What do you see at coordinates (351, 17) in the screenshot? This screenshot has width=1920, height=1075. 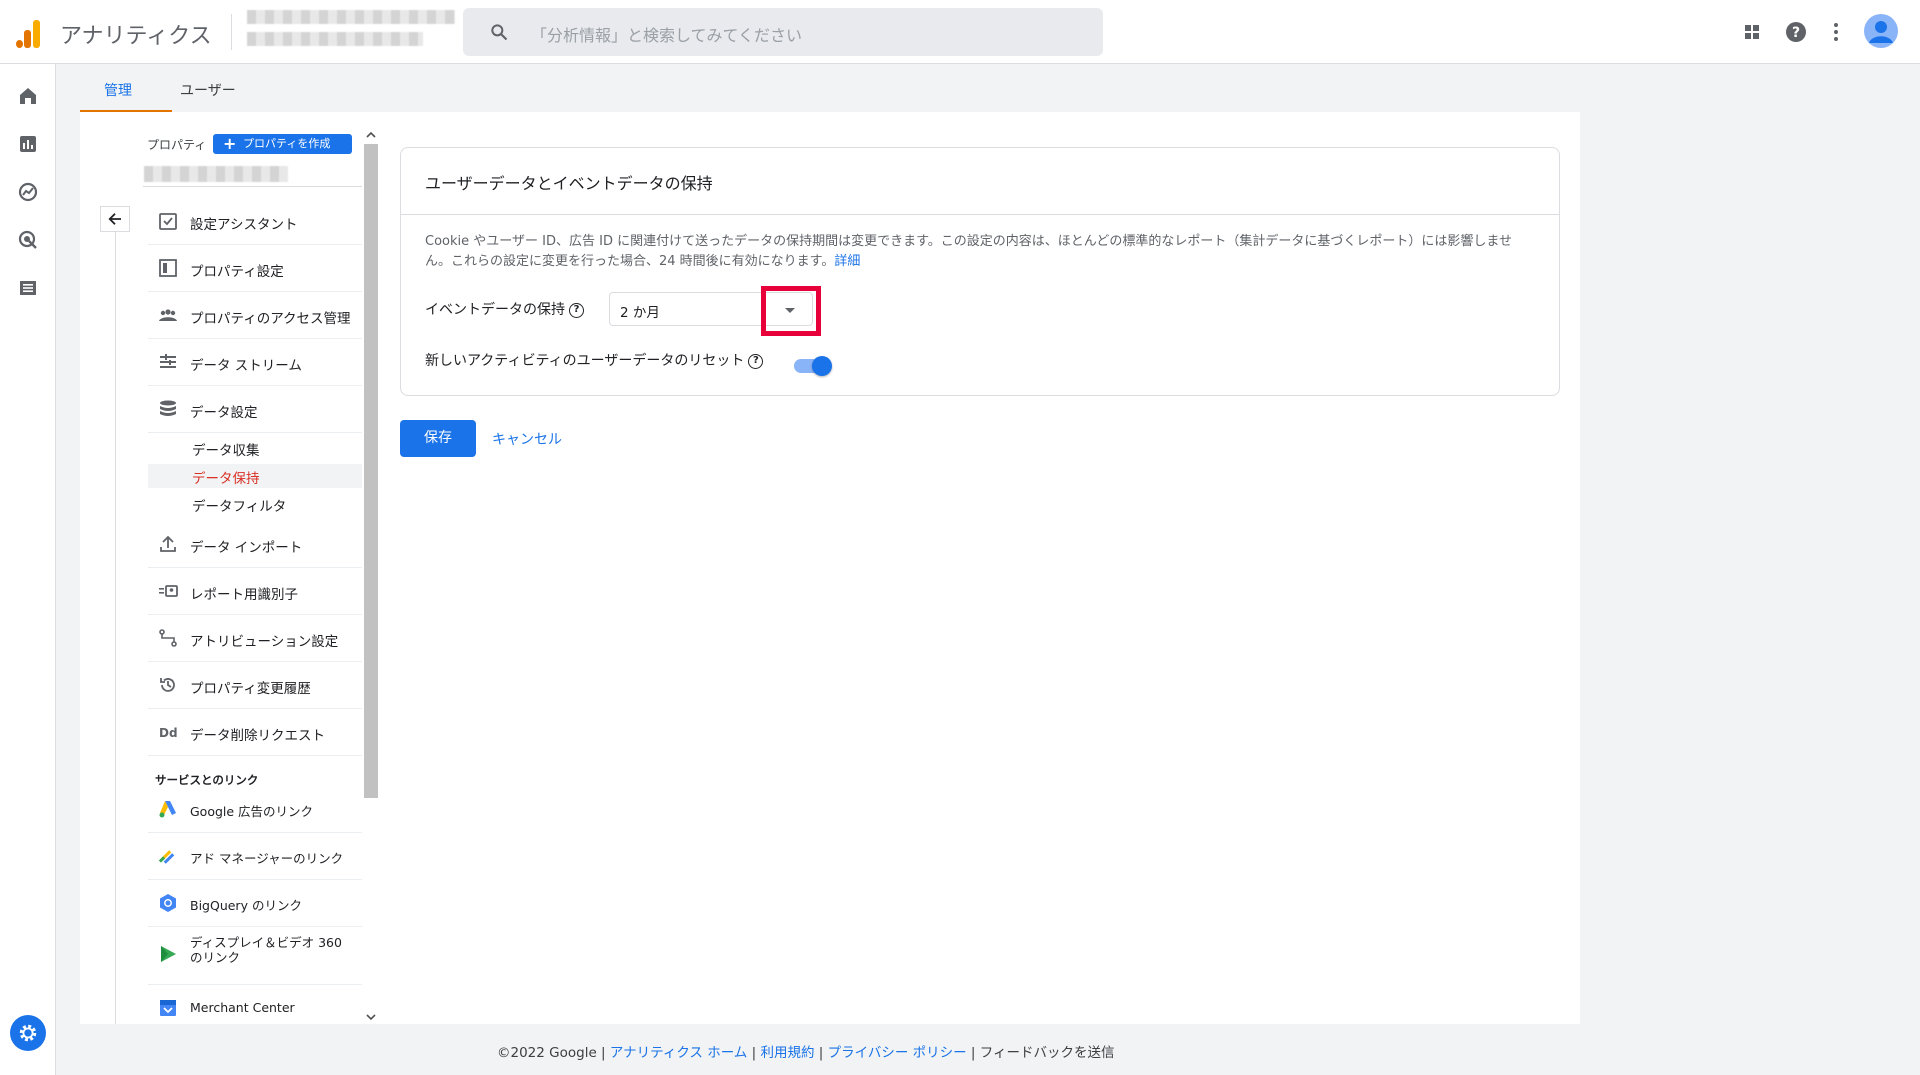 I see `account-name-blurred` at bounding box center [351, 17].